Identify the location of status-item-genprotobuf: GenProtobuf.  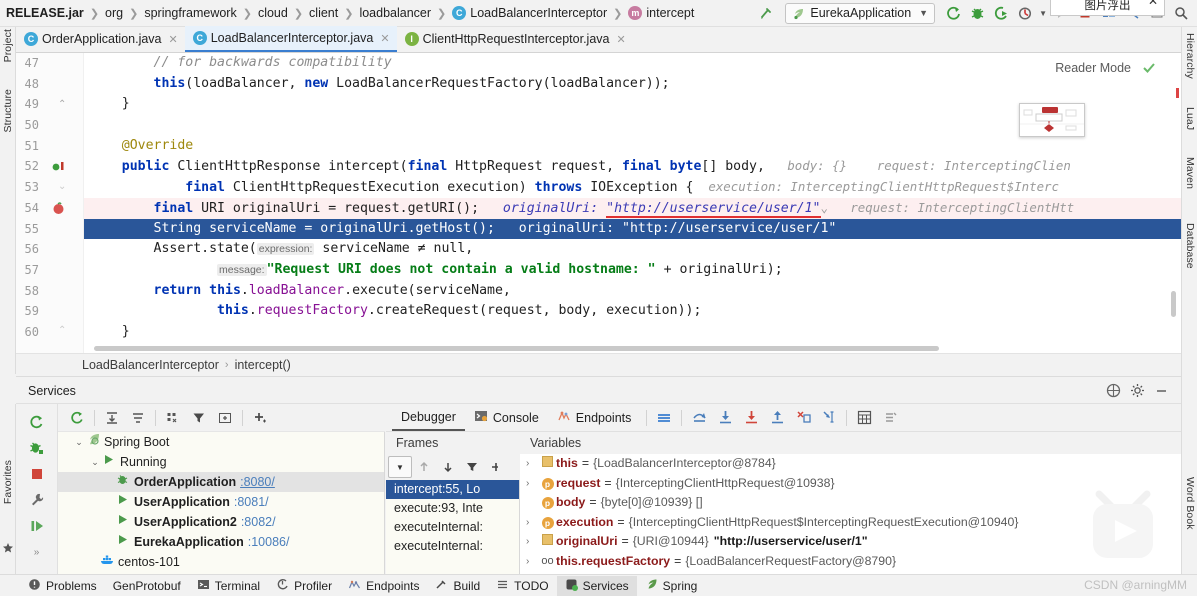
(147, 586).